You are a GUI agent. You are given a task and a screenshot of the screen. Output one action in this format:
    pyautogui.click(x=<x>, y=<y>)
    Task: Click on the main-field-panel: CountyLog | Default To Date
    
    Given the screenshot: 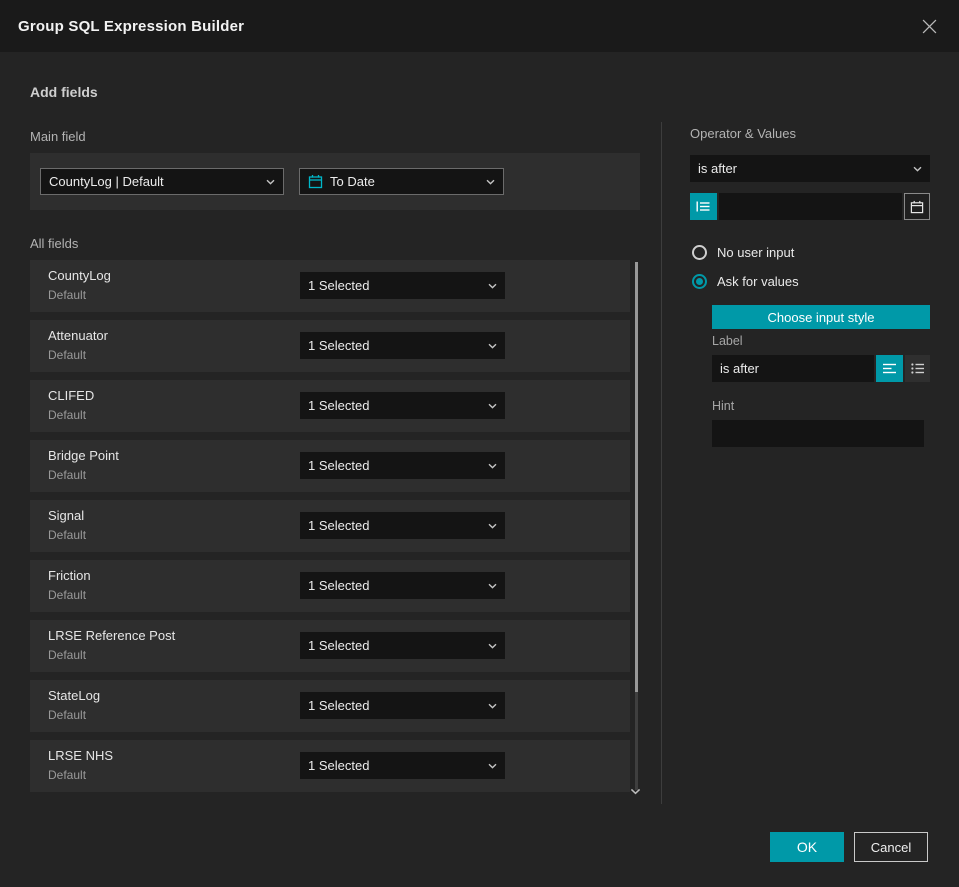 What is the action you would take?
    pyautogui.click(x=335, y=181)
    